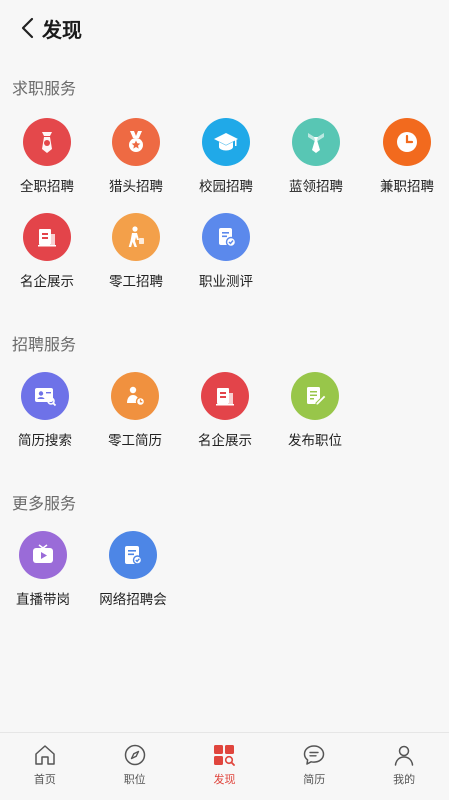 This screenshot has height=800, width=449. I want to click on user-icon, so click(404, 755).